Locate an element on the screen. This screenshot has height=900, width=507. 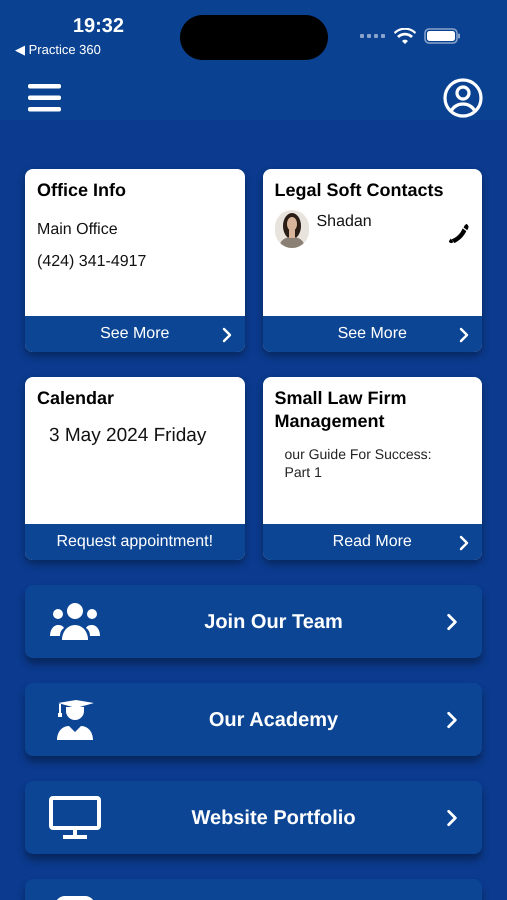
card-title: Legal Soft Contacts is located at coordinates (359, 190).